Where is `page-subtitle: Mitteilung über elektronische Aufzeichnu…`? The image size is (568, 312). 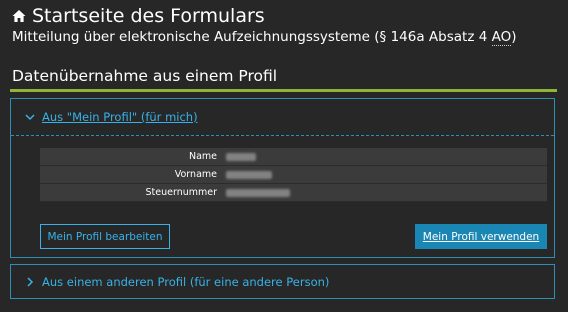
page-subtitle: Mitteilung über elektronische Aufzeichnu… is located at coordinates (264, 37).